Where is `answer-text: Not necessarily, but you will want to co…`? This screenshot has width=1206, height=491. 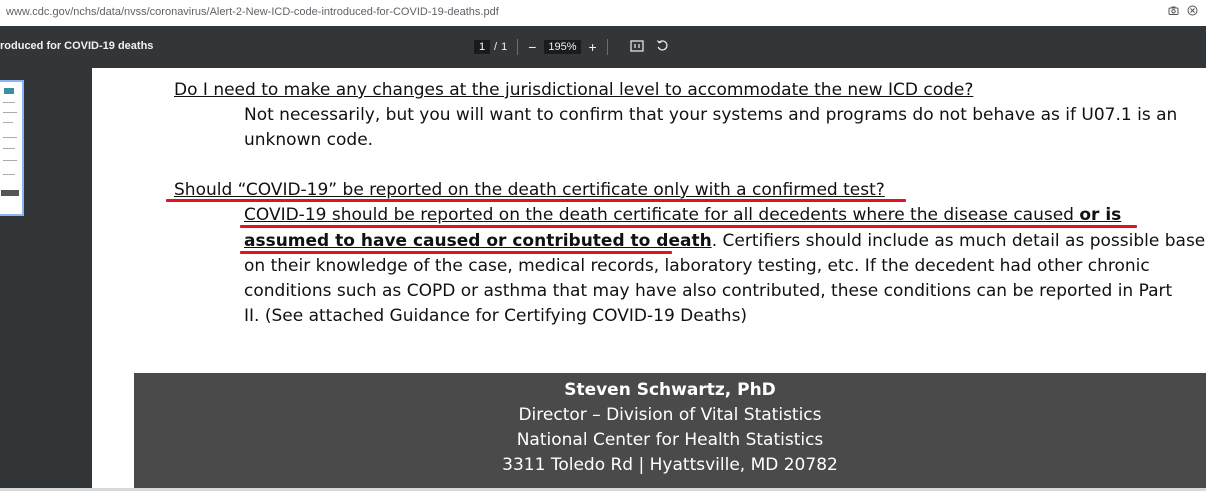
answer-text: Not necessarily, but you will want to co… is located at coordinates (711, 115).